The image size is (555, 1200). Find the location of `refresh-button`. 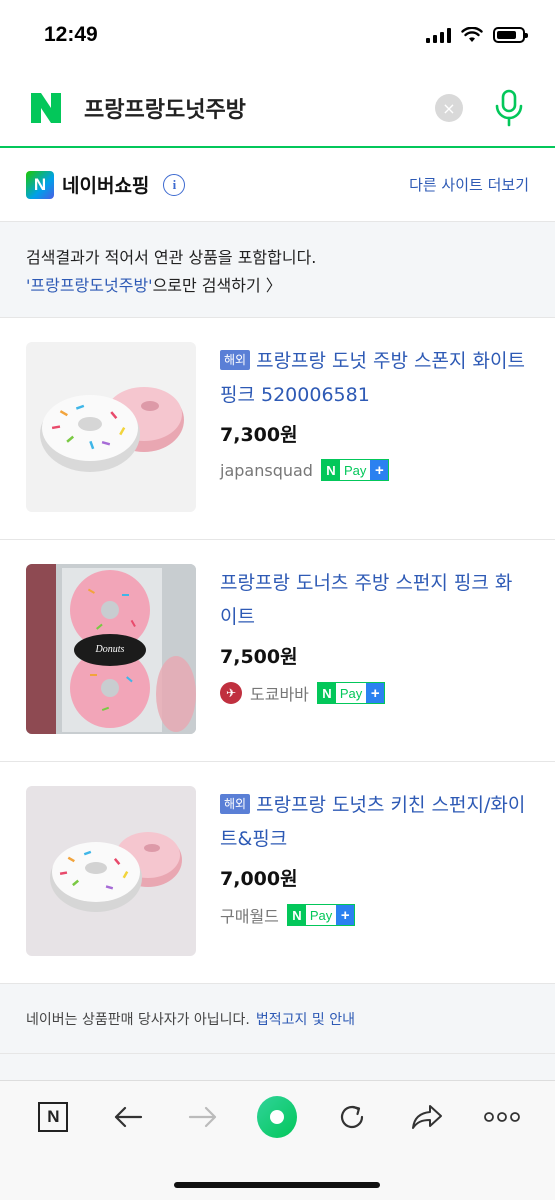

refresh-button is located at coordinates (352, 1117).